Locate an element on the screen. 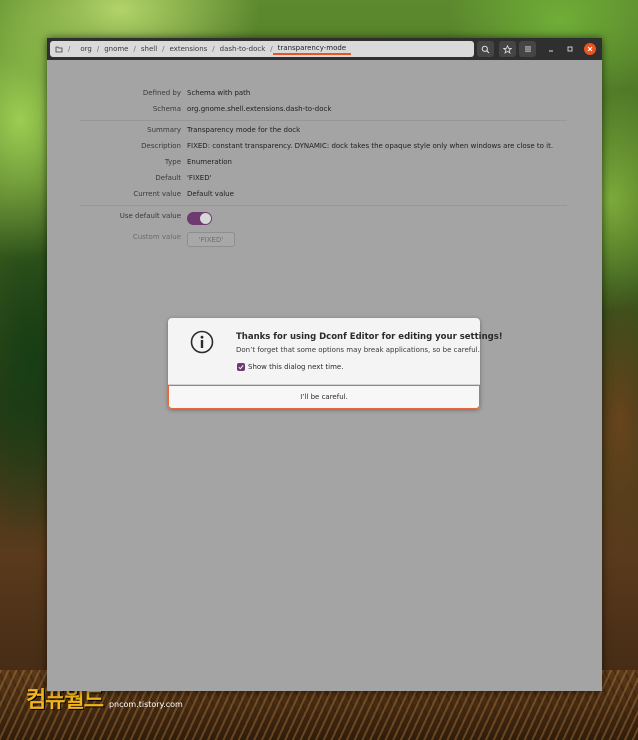 This screenshot has width=638, height=740. bookmarks-button is located at coordinates (507, 49).